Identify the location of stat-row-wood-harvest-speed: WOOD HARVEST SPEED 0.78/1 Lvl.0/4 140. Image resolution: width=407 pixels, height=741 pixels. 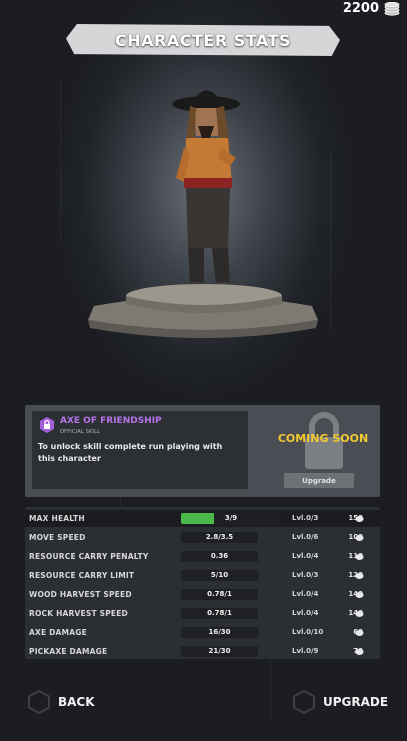
(202, 594).